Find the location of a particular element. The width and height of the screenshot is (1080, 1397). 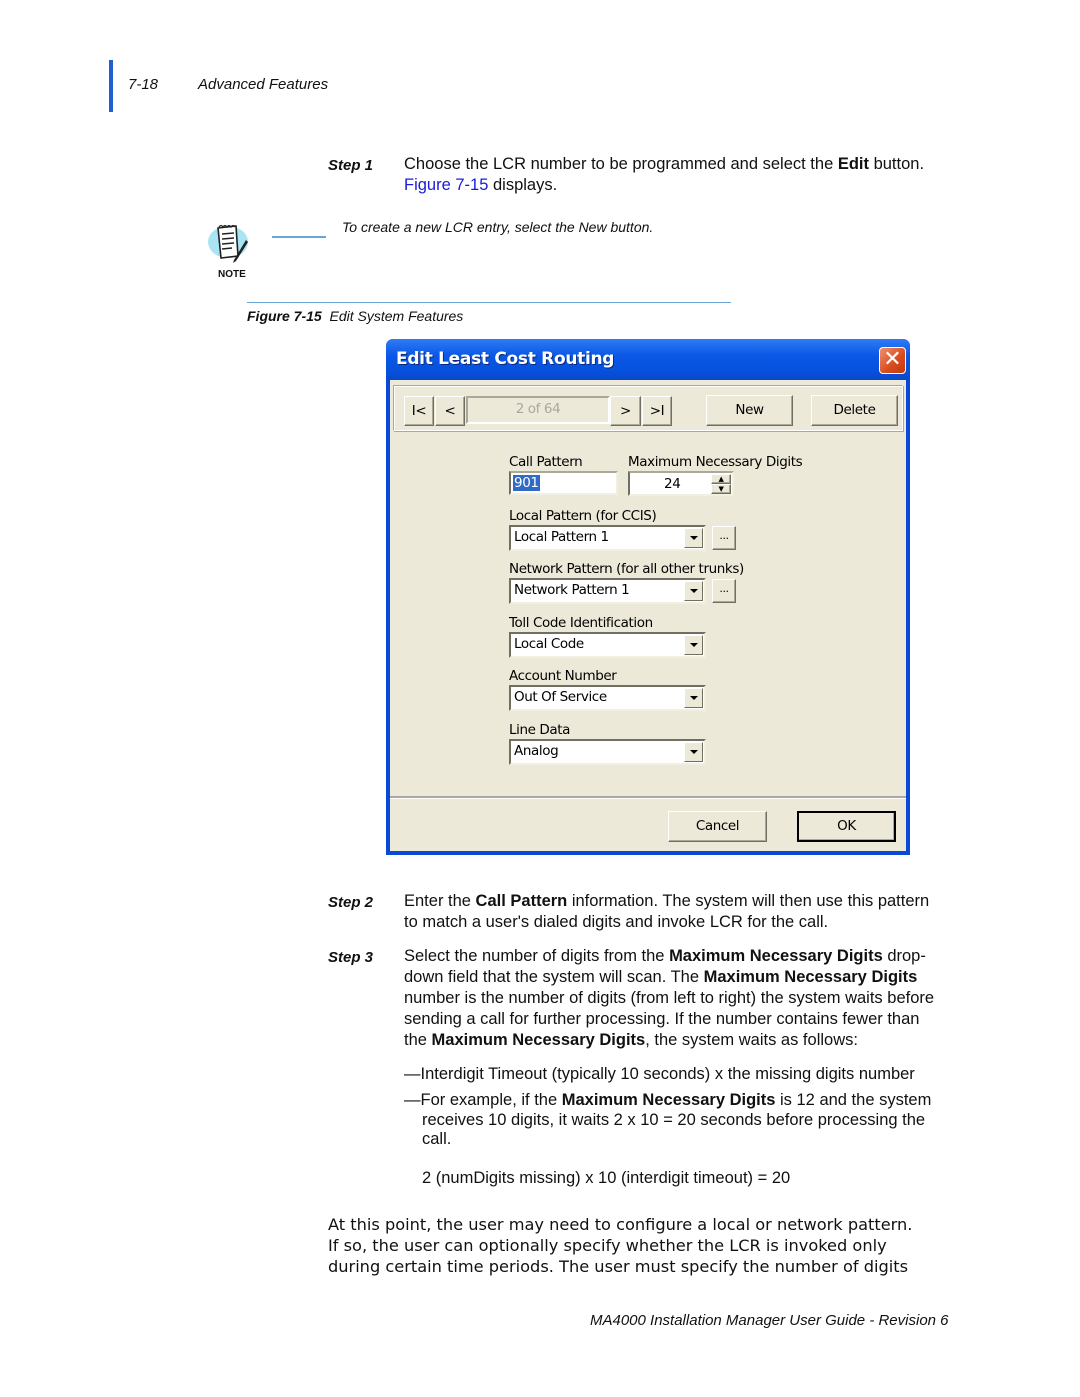

spin-up-icon: ▲ is located at coordinates (721, 479).